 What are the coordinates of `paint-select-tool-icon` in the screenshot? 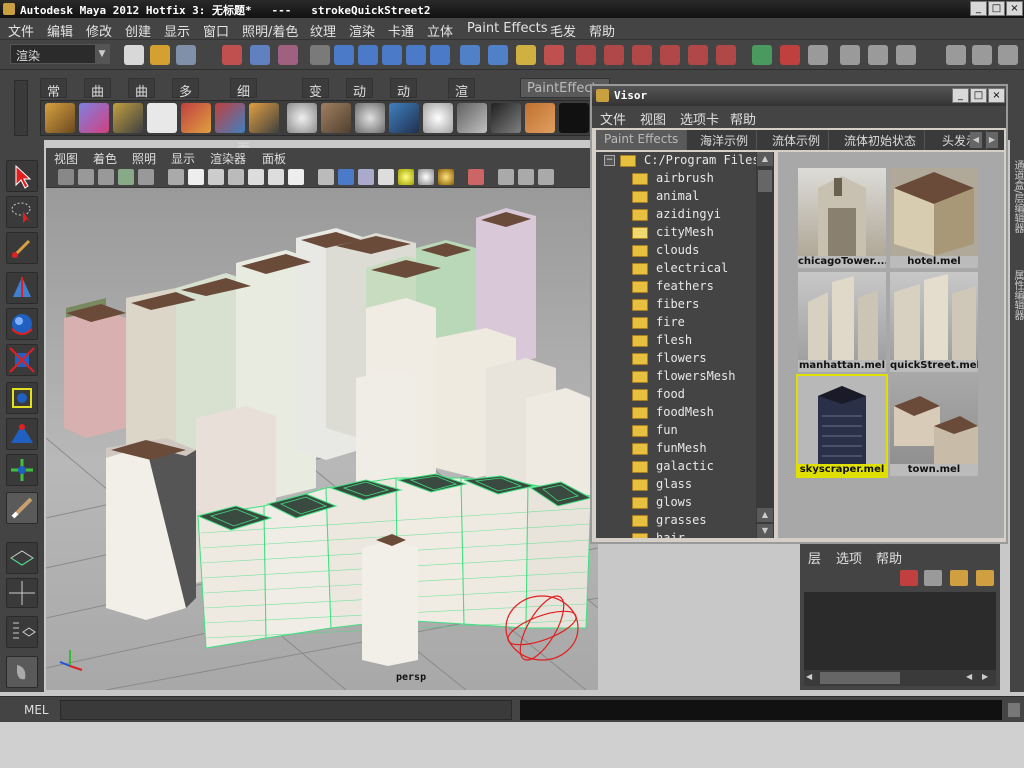 It's located at (22, 248).